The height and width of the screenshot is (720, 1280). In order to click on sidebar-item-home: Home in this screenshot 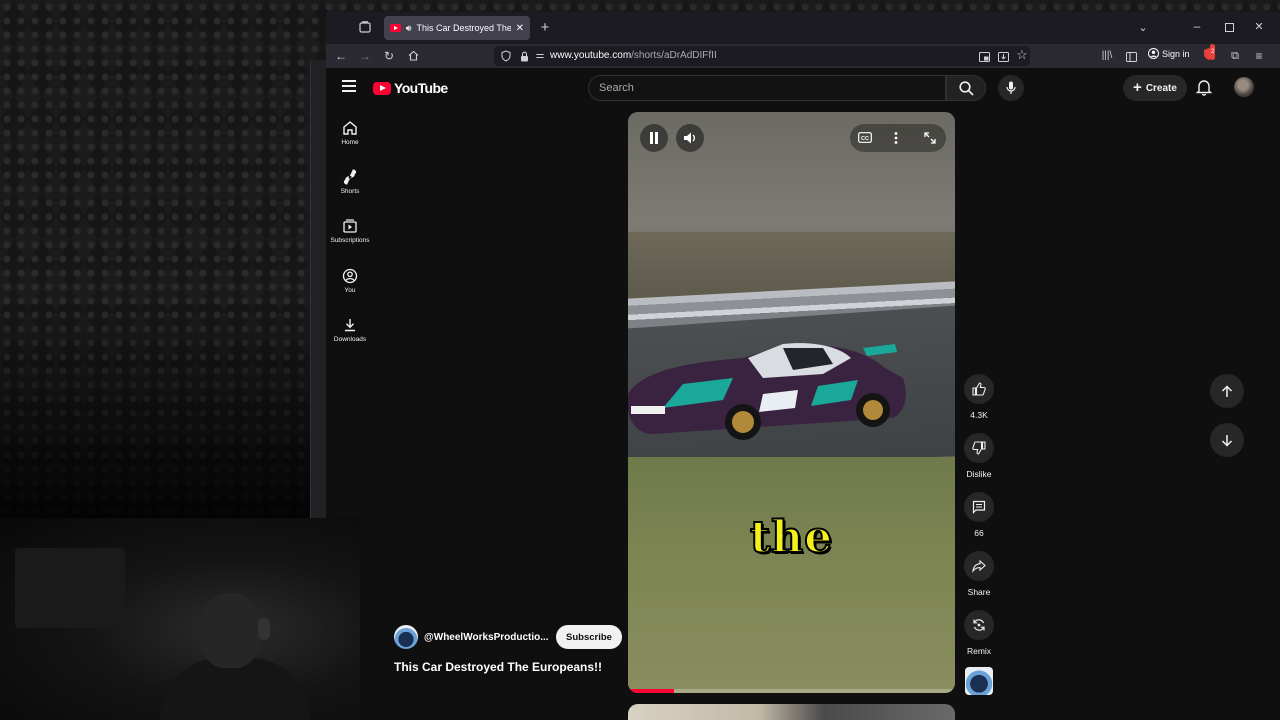, I will do `click(350, 140)`.